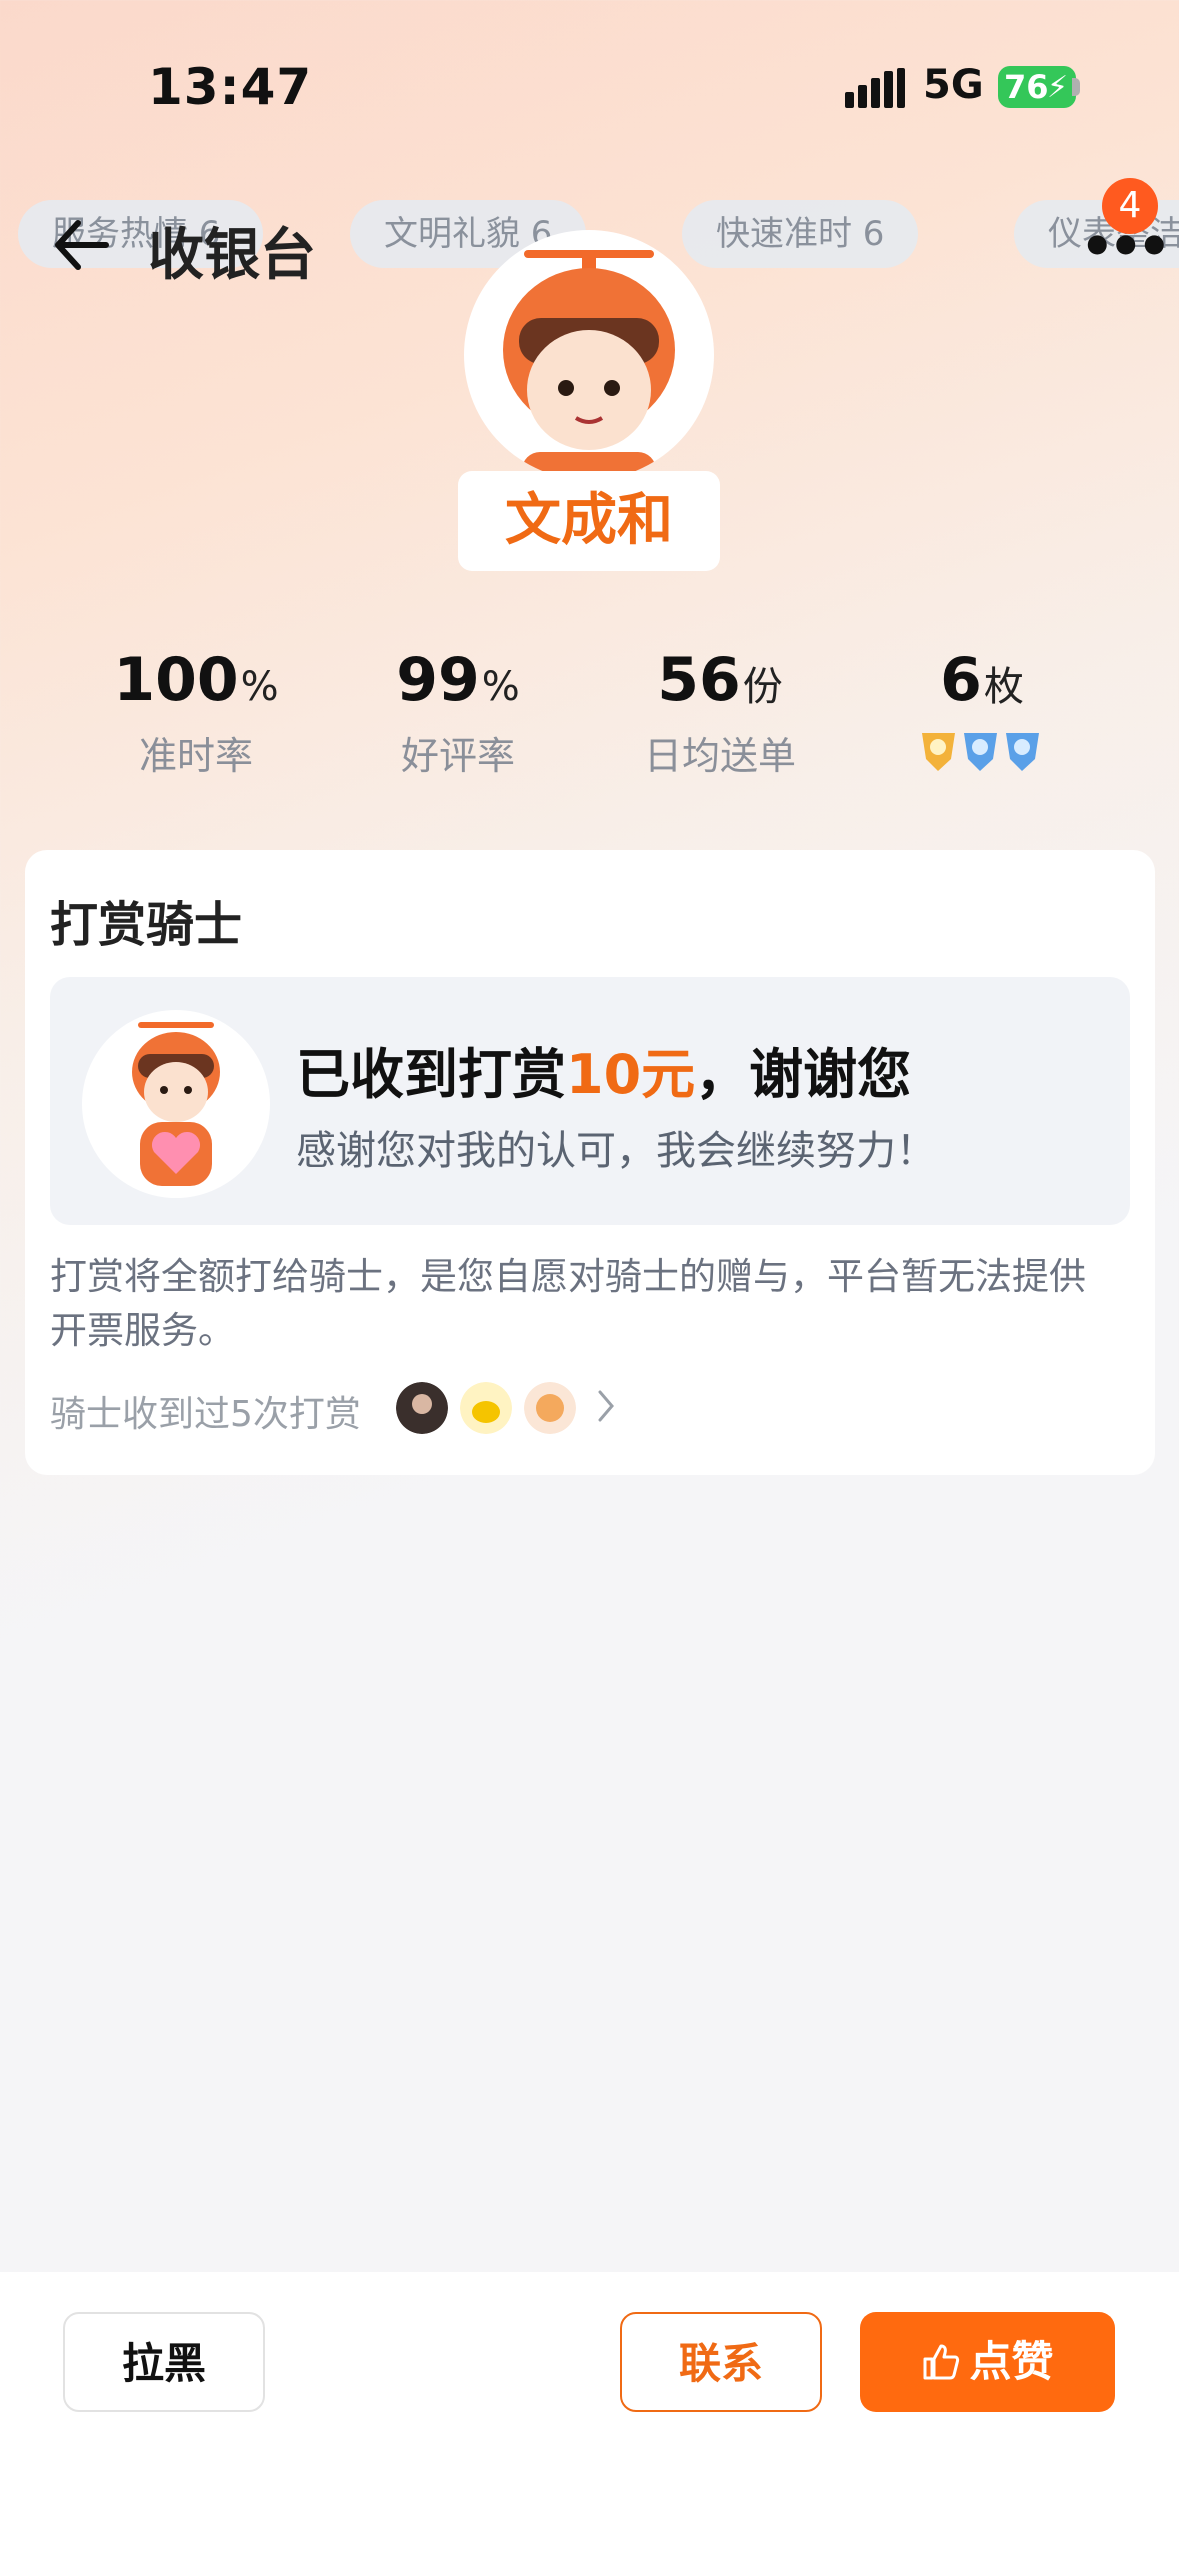 The width and height of the screenshot is (1179, 2556). What do you see at coordinates (762, 687) in the screenshot?
I see `stat-unit: 份` at bounding box center [762, 687].